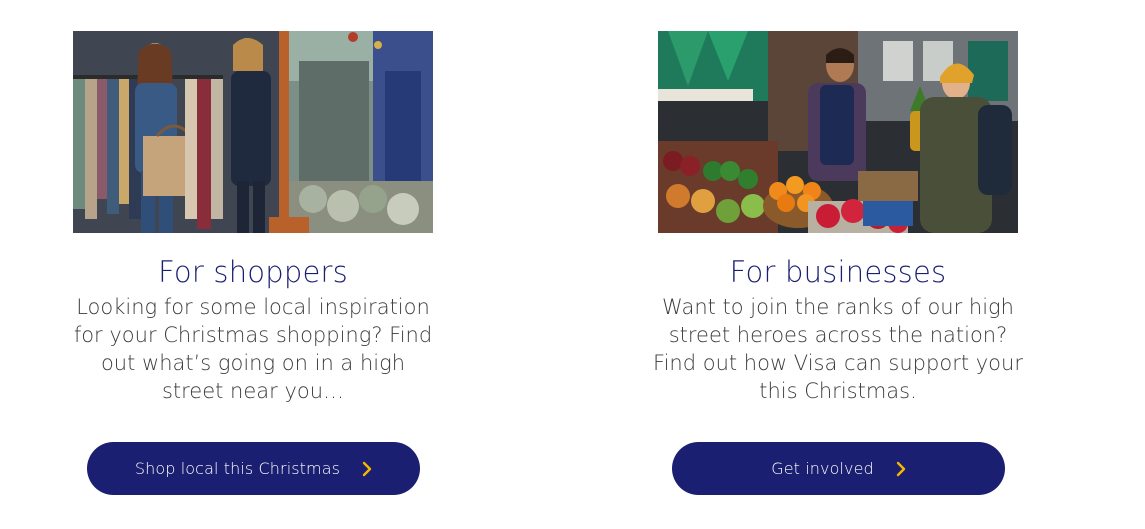  Describe the element at coordinates (822, 468) in the screenshot. I see `get-involved-button-label: Get involved` at that location.